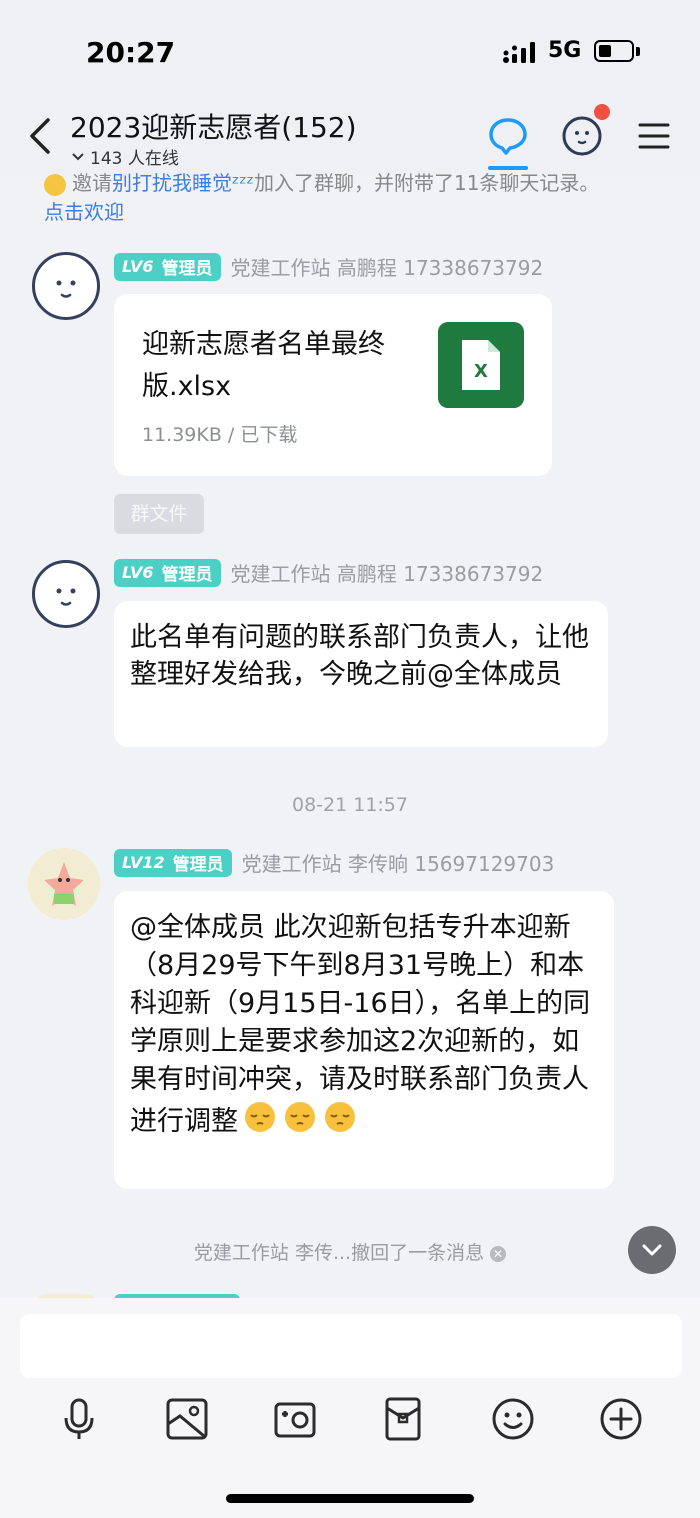 This screenshot has width=700, height=1518. I want to click on zzz-icon: ᶻᶻᶻ, so click(243, 183).